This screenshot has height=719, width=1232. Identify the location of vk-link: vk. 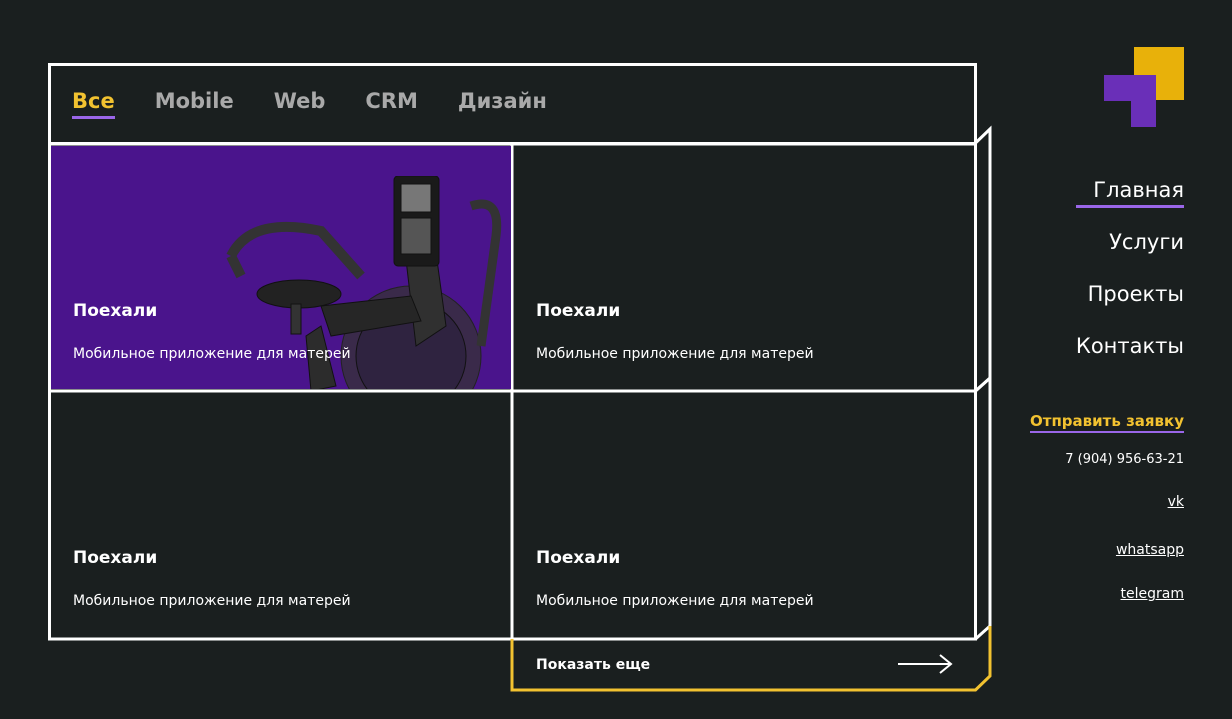
(1176, 502).